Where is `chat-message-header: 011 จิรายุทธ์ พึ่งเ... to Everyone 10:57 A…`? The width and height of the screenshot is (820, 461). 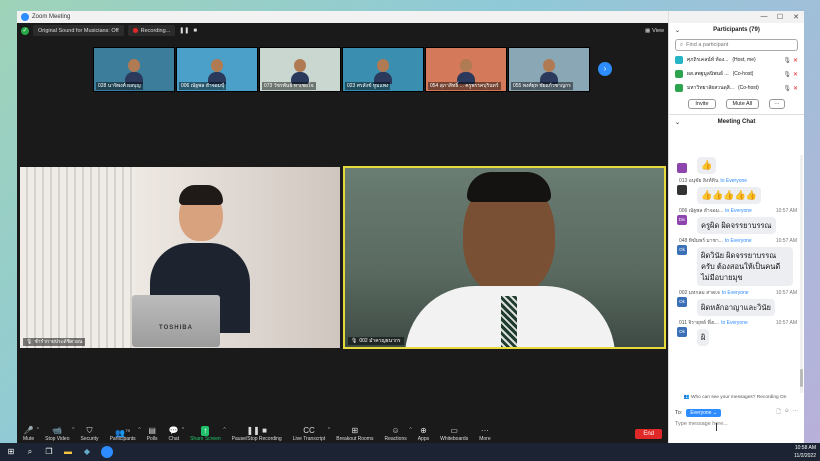 chat-message-header: 011 จิรายุทธ์ พึ่งเ... to Everyone 10:57 A… is located at coordinates (738, 323).